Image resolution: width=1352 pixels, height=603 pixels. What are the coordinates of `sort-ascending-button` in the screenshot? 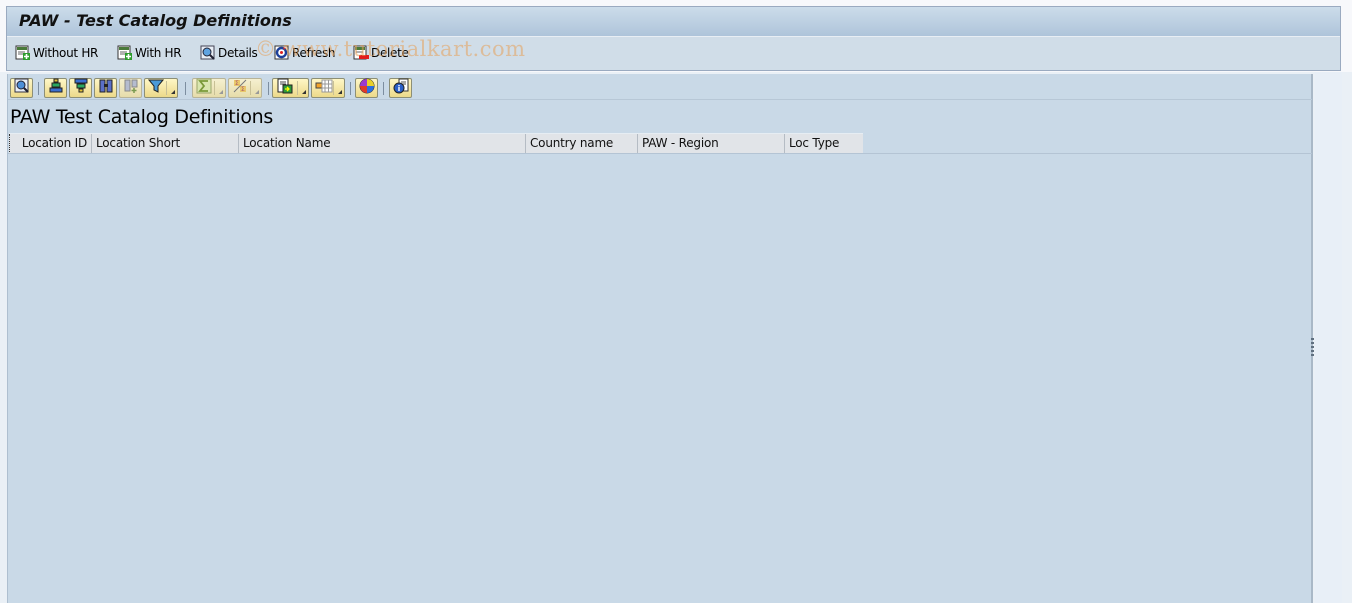 It's located at (55, 88).